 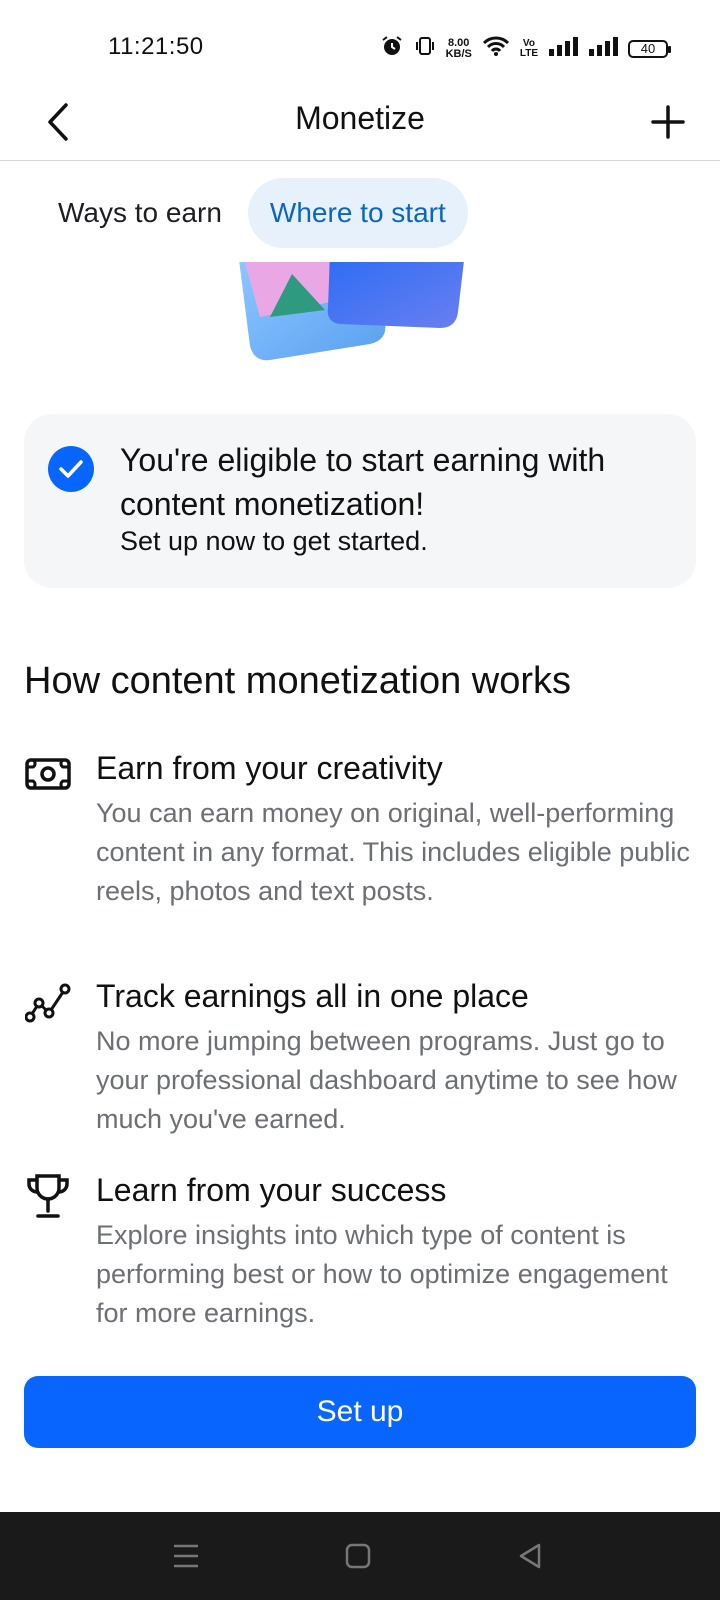 What do you see at coordinates (360, 1412) in the screenshot?
I see `set-up-button: Set up` at bounding box center [360, 1412].